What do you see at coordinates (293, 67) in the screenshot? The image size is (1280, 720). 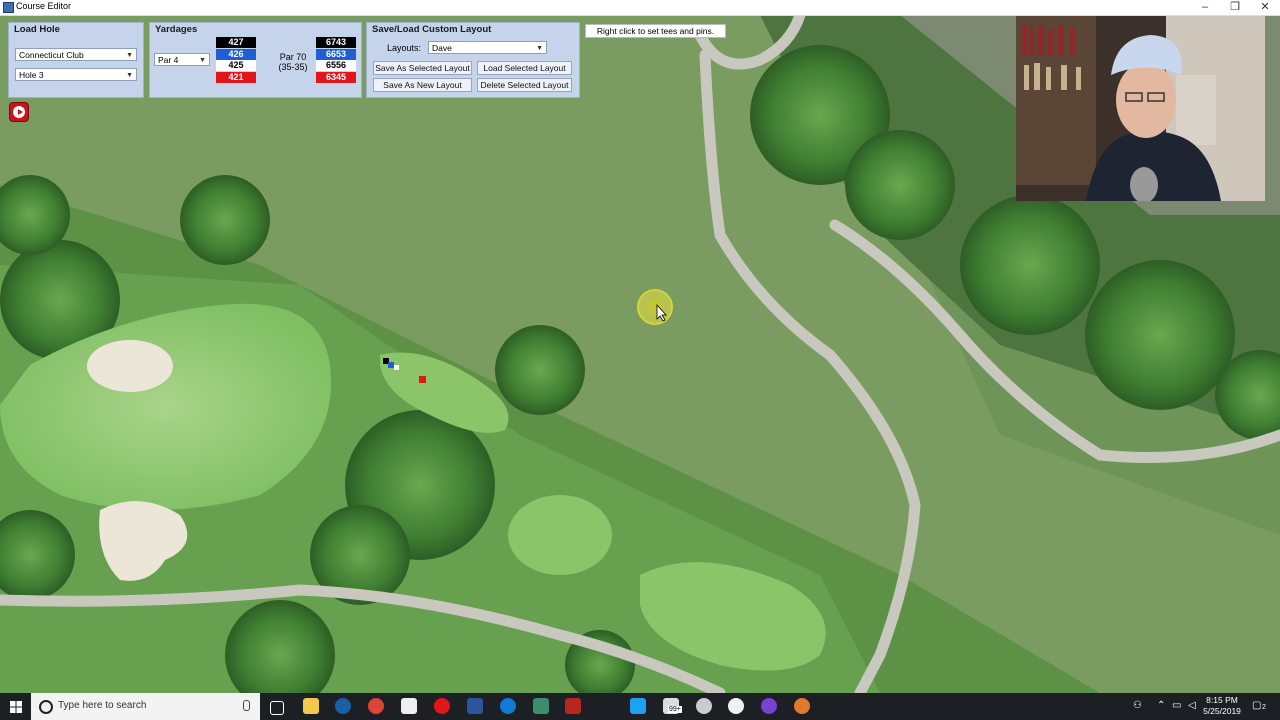 I see `course-par-split: (35-35)` at bounding box center [293, 67].